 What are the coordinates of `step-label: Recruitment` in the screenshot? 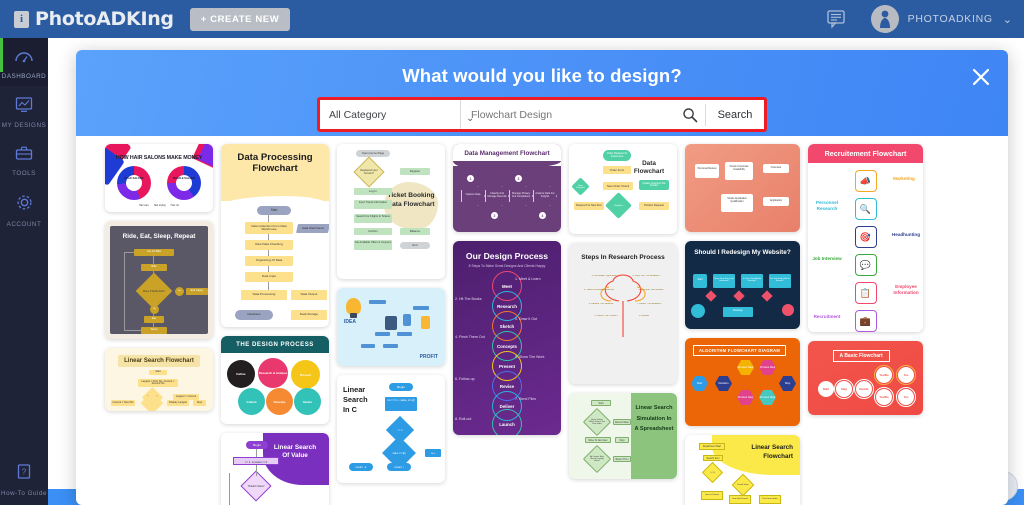 It's located at (827, 316).